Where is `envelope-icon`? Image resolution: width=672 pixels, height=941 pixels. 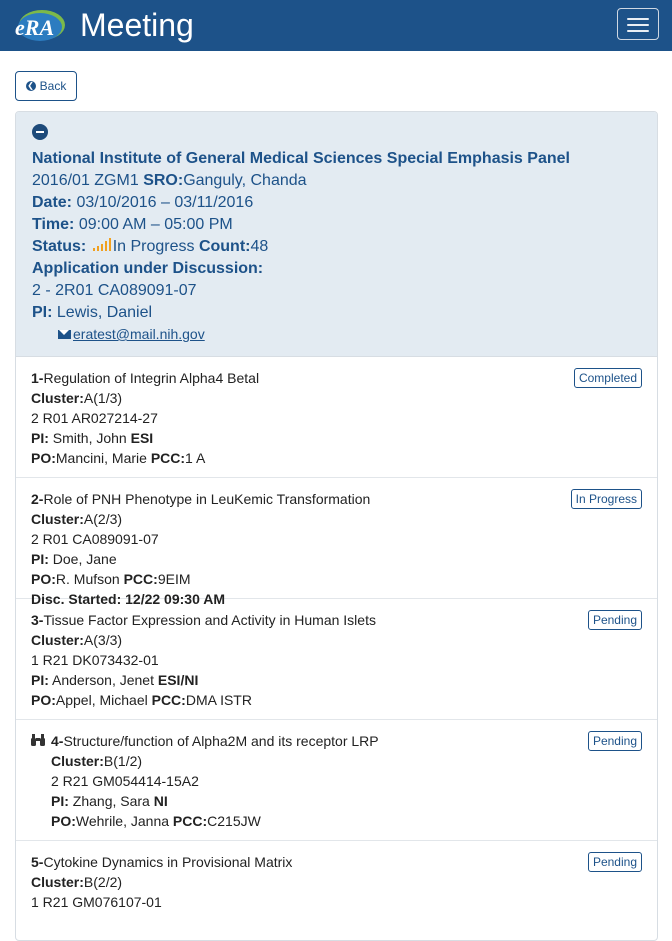 envelope-icon is located at coordinates (64, 334).